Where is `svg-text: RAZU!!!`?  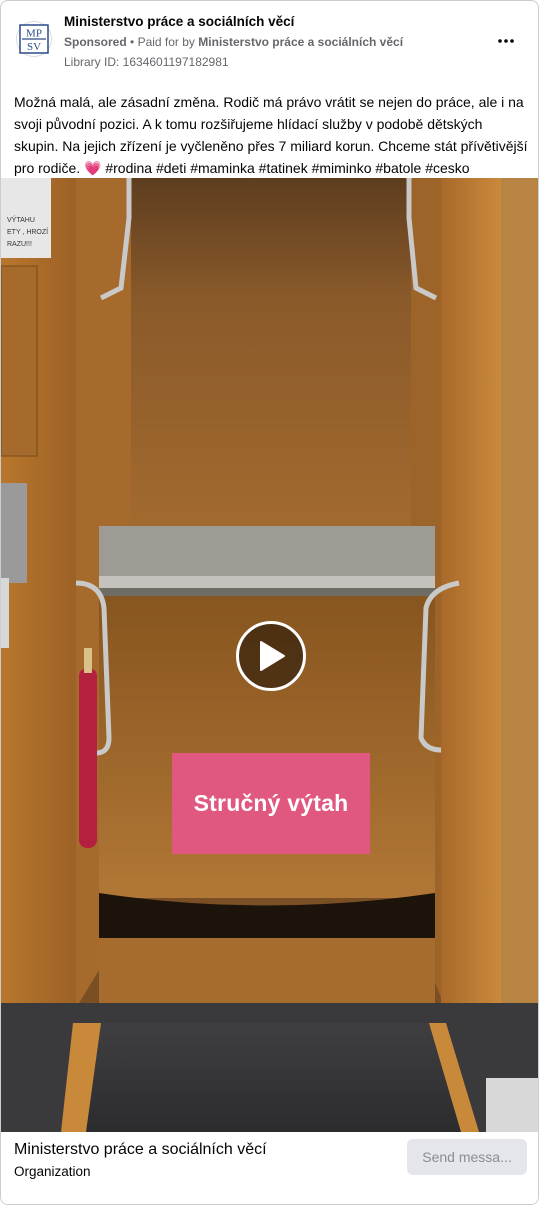
svg-text: RAZU!!! is located at coordinates (19, 244).